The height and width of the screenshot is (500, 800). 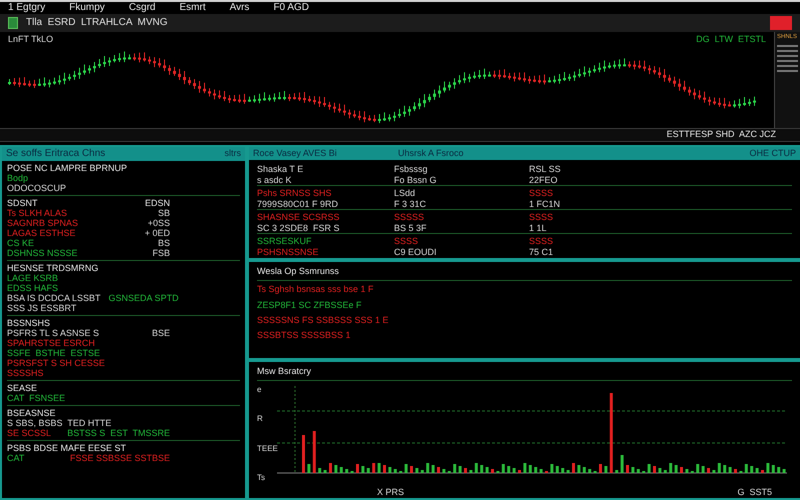 I want to click on price-readout: DG LTW ETSTL, so click(x=731, y=40).